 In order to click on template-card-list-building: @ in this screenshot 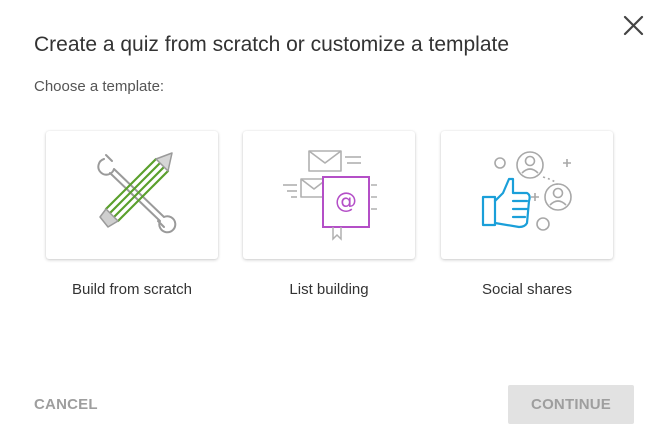, I will do `click(329, 195)`.